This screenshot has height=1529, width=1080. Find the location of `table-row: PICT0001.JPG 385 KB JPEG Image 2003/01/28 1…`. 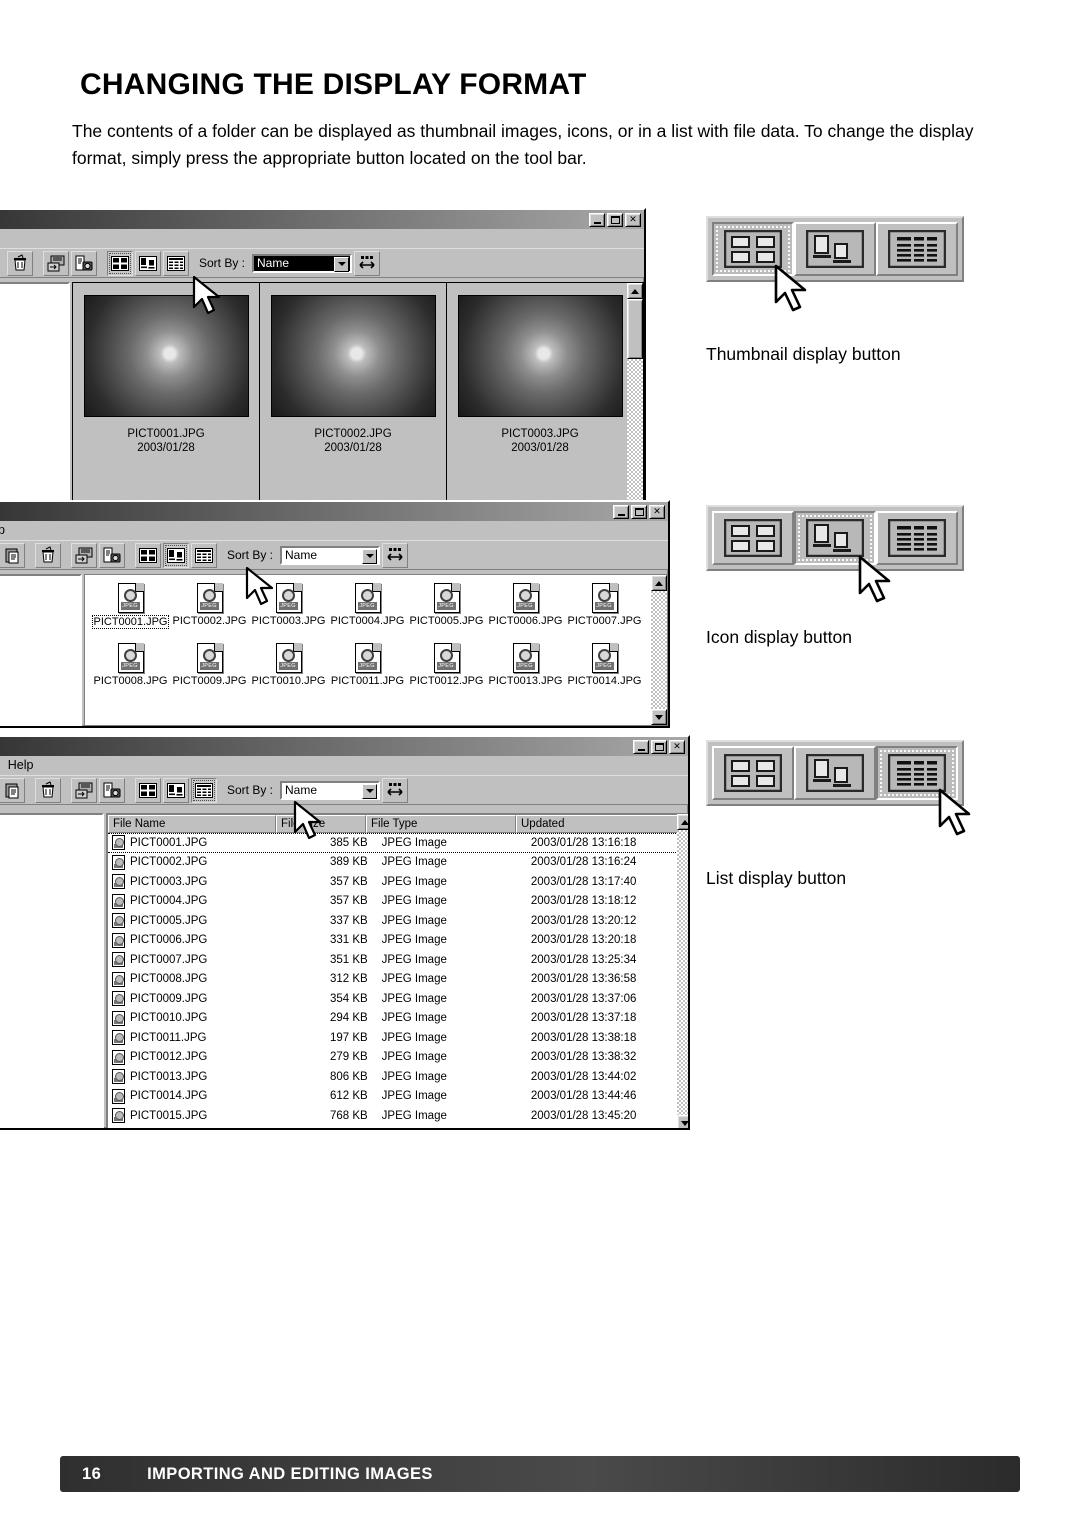

table-row: PICT0001.JPG 385 KB JPEG Image 2003/01/28 1… is located at coordinates (398, 843).